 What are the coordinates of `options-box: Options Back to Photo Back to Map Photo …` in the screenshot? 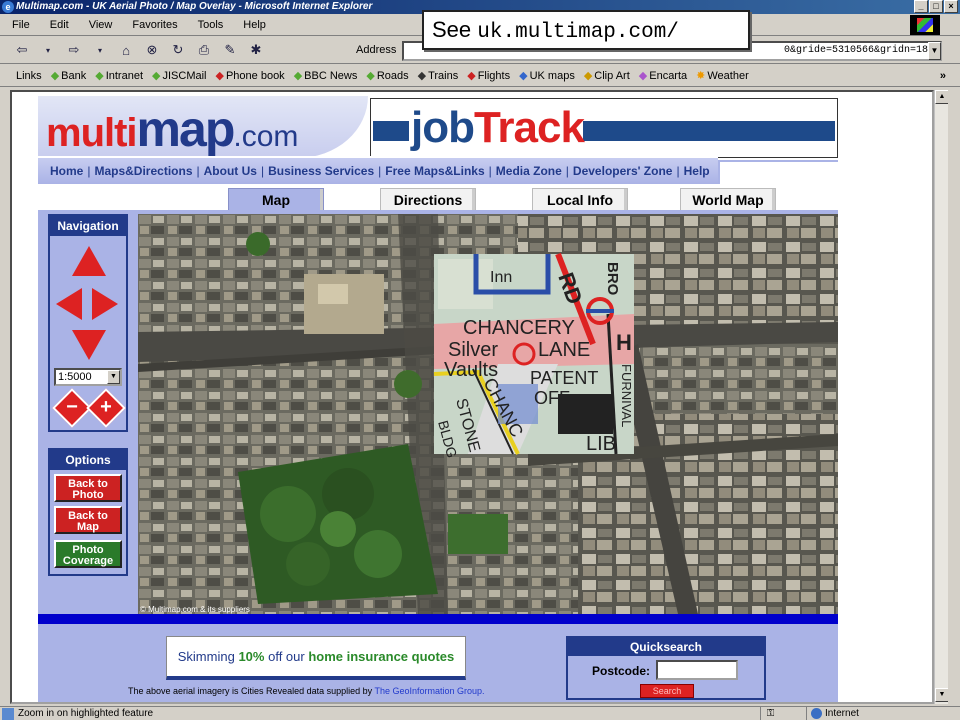 It's located at (88, 512).